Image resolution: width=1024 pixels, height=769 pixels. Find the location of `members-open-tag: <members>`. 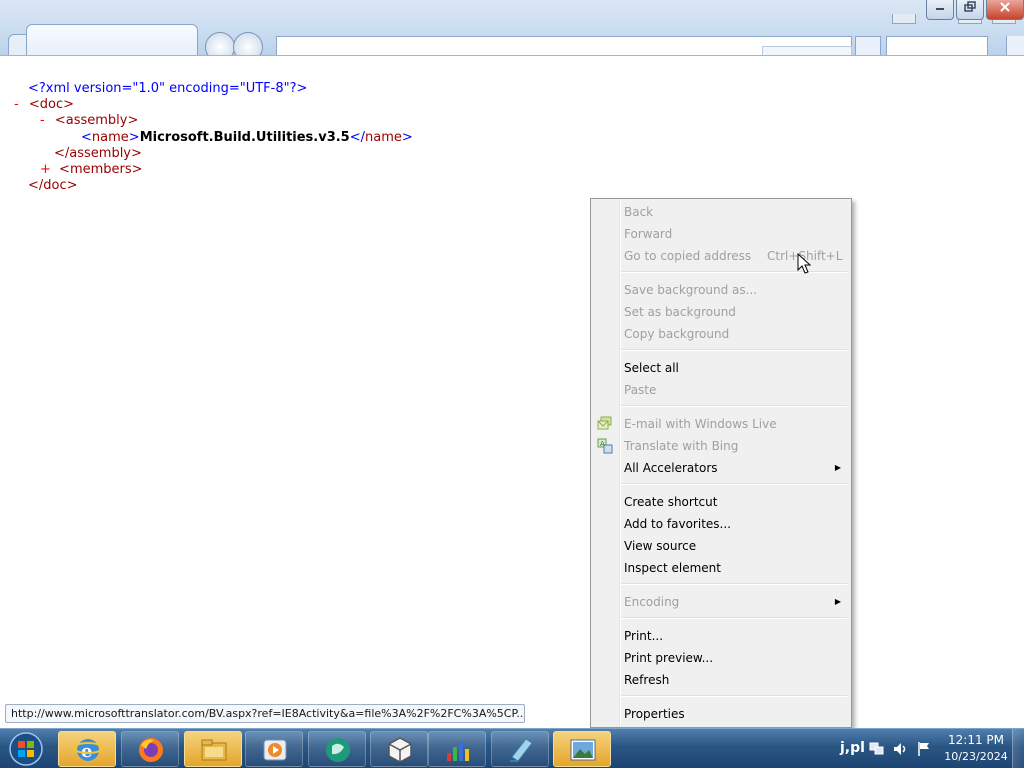

members-open-tag: <members> is located at coordinates (101, 169).